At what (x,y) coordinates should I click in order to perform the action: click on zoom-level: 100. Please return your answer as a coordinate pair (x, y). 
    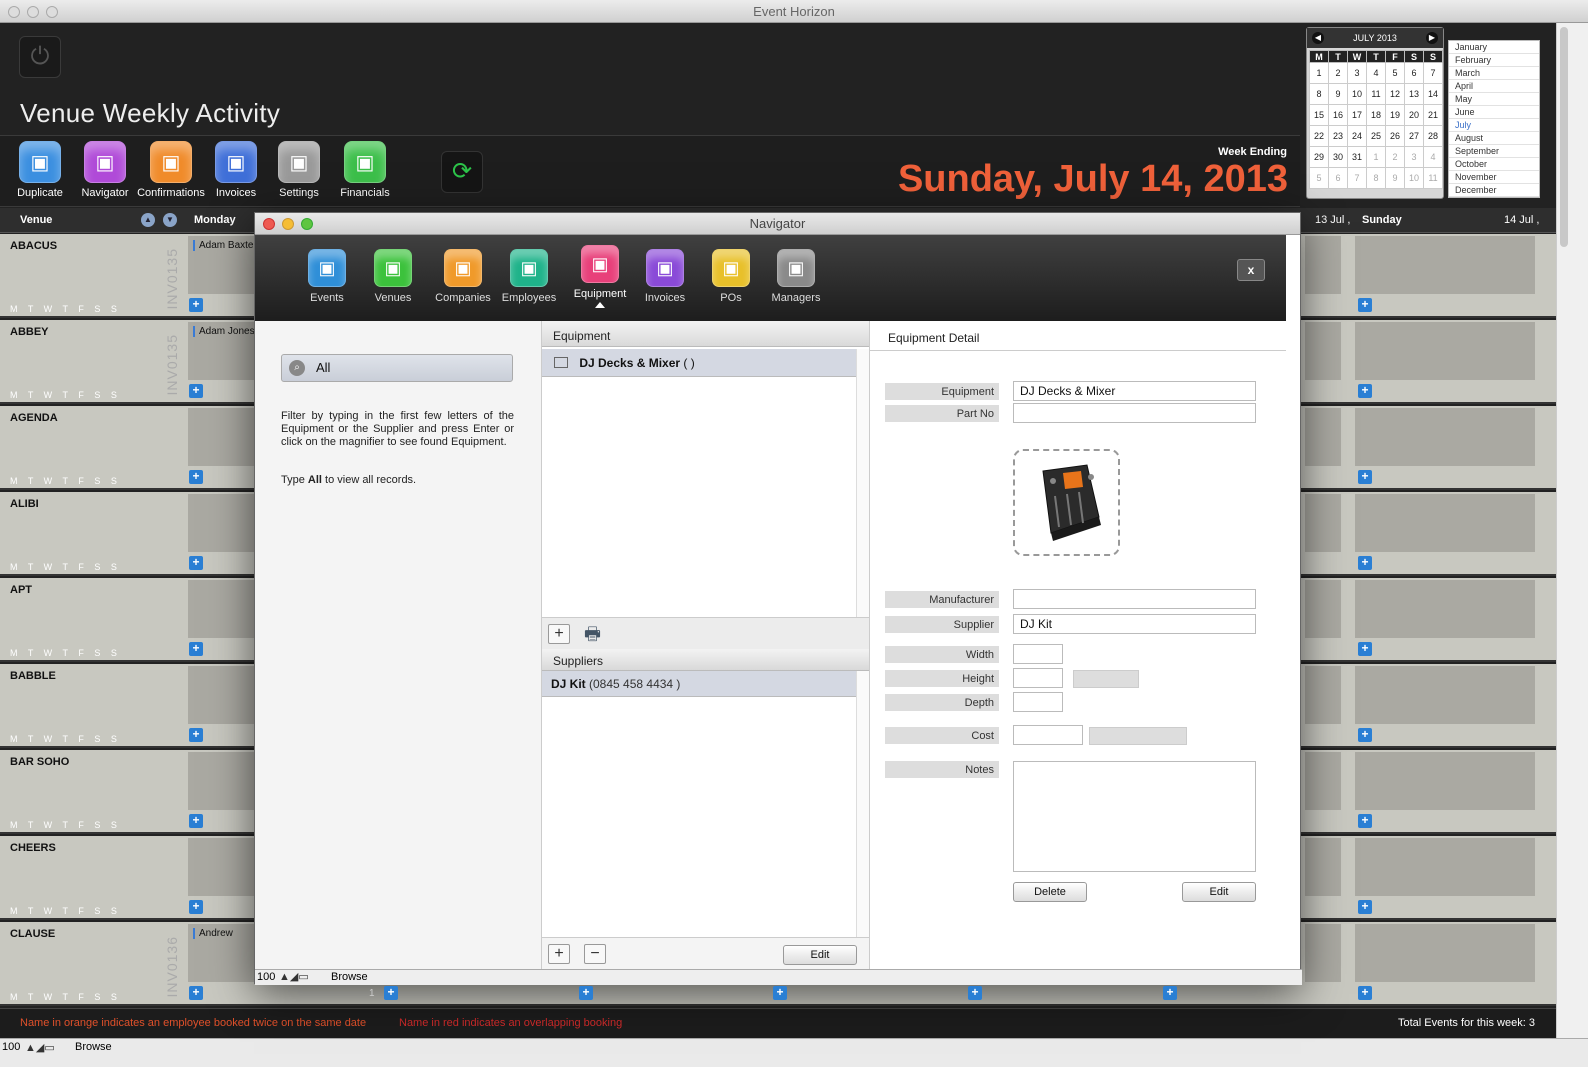
    Looking at the image, I should click on (11, 1047).